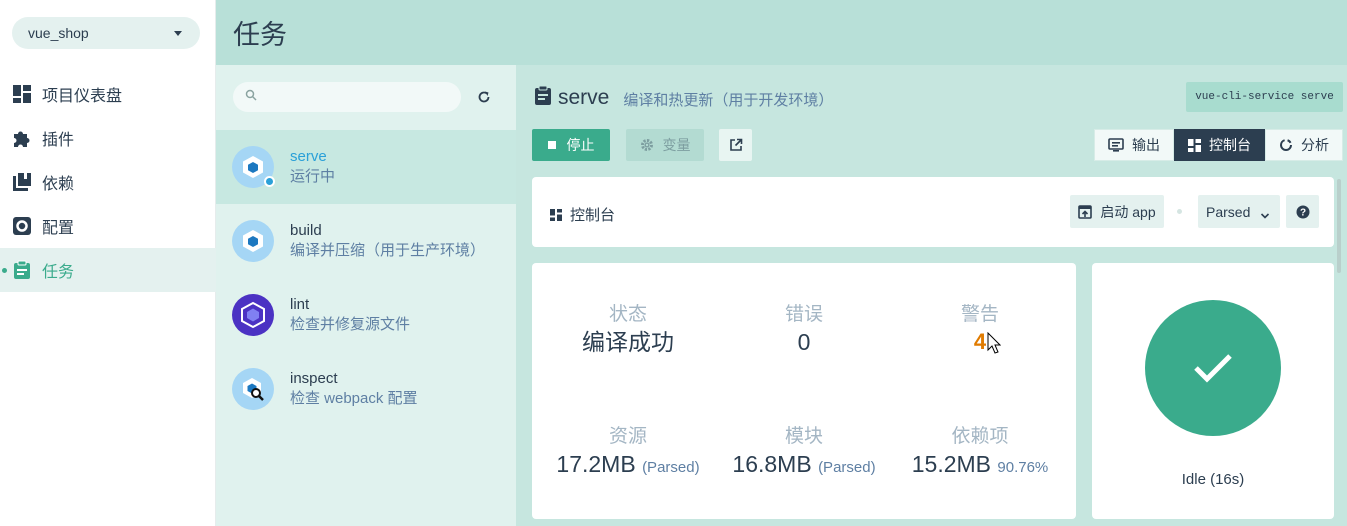 This screenshot has height=526, width=1347. Describe the element at coordinates (781, 32) in the screenshot. I see `page-header: 任务` at that location.